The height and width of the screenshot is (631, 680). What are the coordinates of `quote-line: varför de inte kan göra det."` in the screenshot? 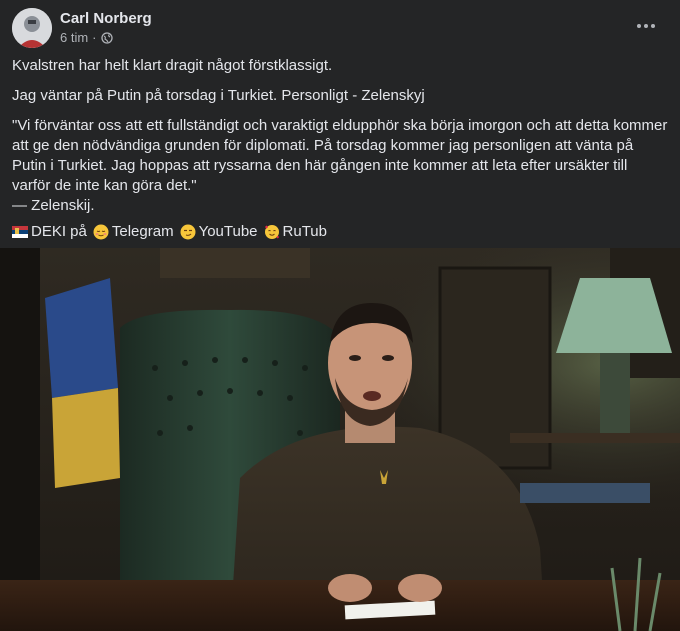 It's located at (104, 185).